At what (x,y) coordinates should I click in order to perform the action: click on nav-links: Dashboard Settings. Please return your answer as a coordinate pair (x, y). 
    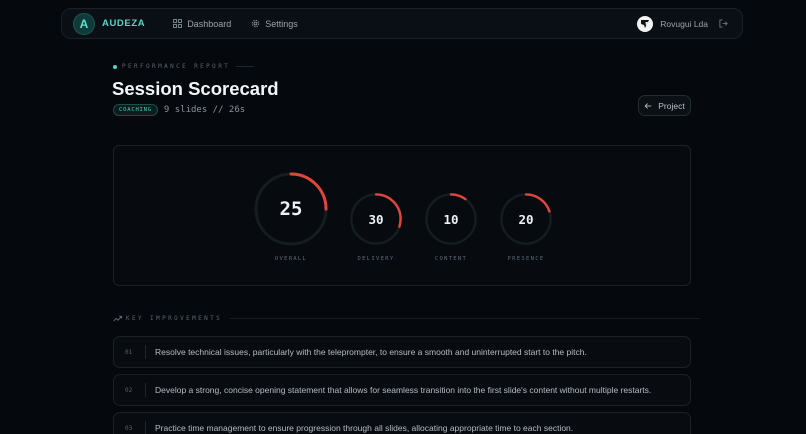
    Looking at the image, I should click on (245, 24).